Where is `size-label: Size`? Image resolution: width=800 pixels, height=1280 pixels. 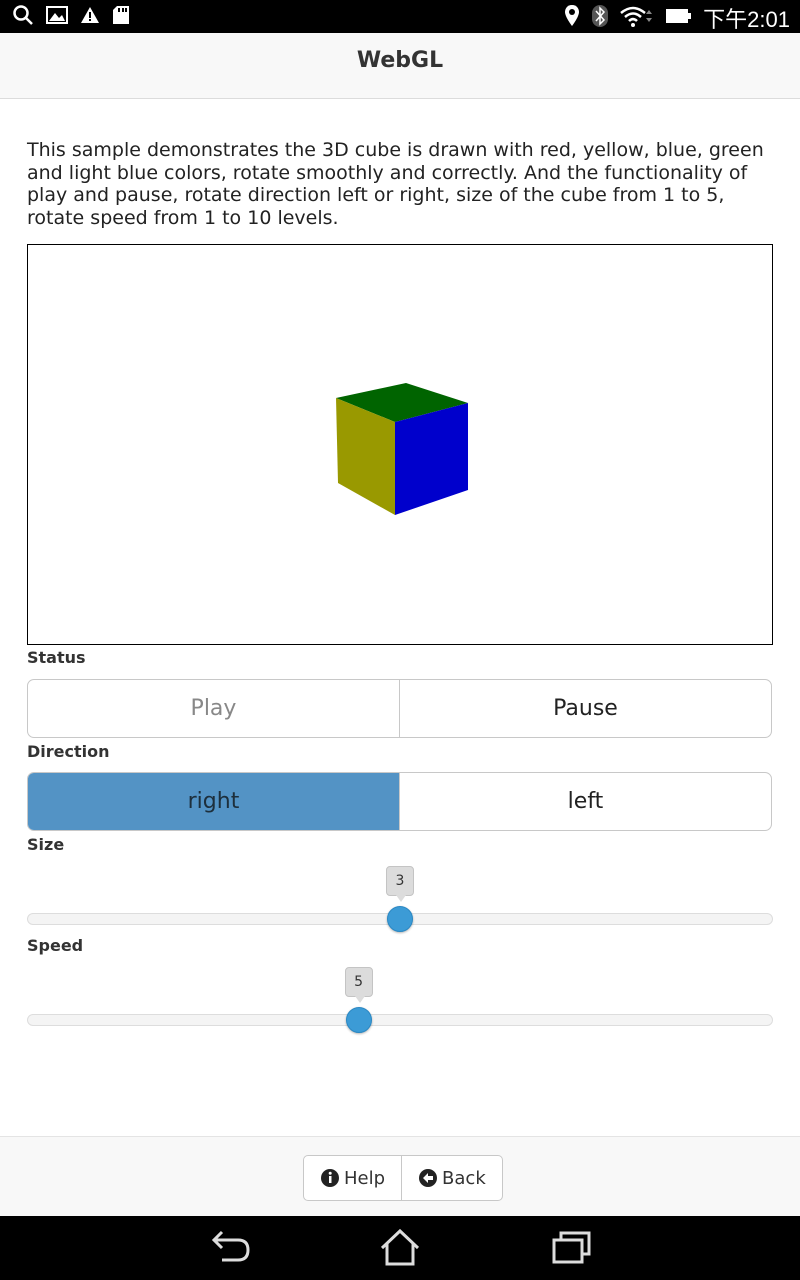 size-label: Size is located at coordinates (46, 844).